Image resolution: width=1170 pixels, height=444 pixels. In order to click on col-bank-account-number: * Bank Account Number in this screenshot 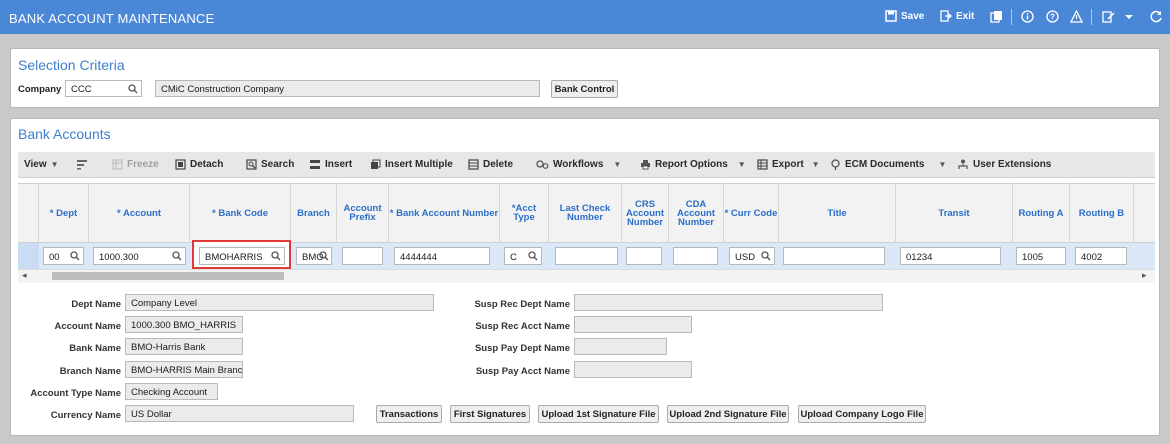, I will do `click(444, 213)`.